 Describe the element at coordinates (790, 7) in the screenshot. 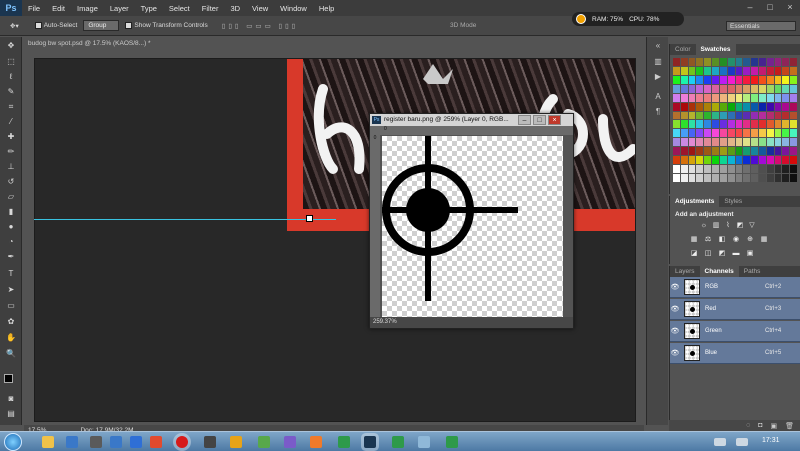

I see `close-button: ×` at that location.